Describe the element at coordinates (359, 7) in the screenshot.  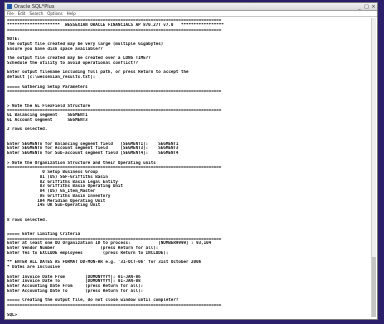
I see `minimize-button: _` at that location.